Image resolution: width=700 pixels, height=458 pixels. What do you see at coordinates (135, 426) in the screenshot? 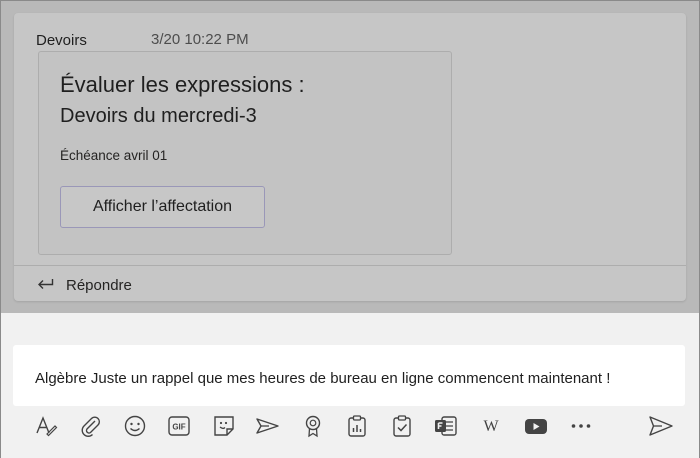
I see `emoji-icon` at bounding box center [135, 426].